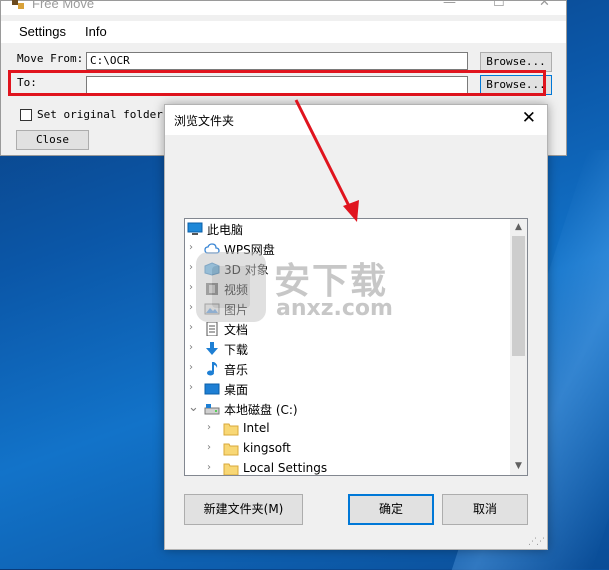 The width and height of the screenshot is (609, 570). What do you see at coordinates (63, 5) in the screenshot?
I see `window-title: Free Move` at bounding box center [63, 5].